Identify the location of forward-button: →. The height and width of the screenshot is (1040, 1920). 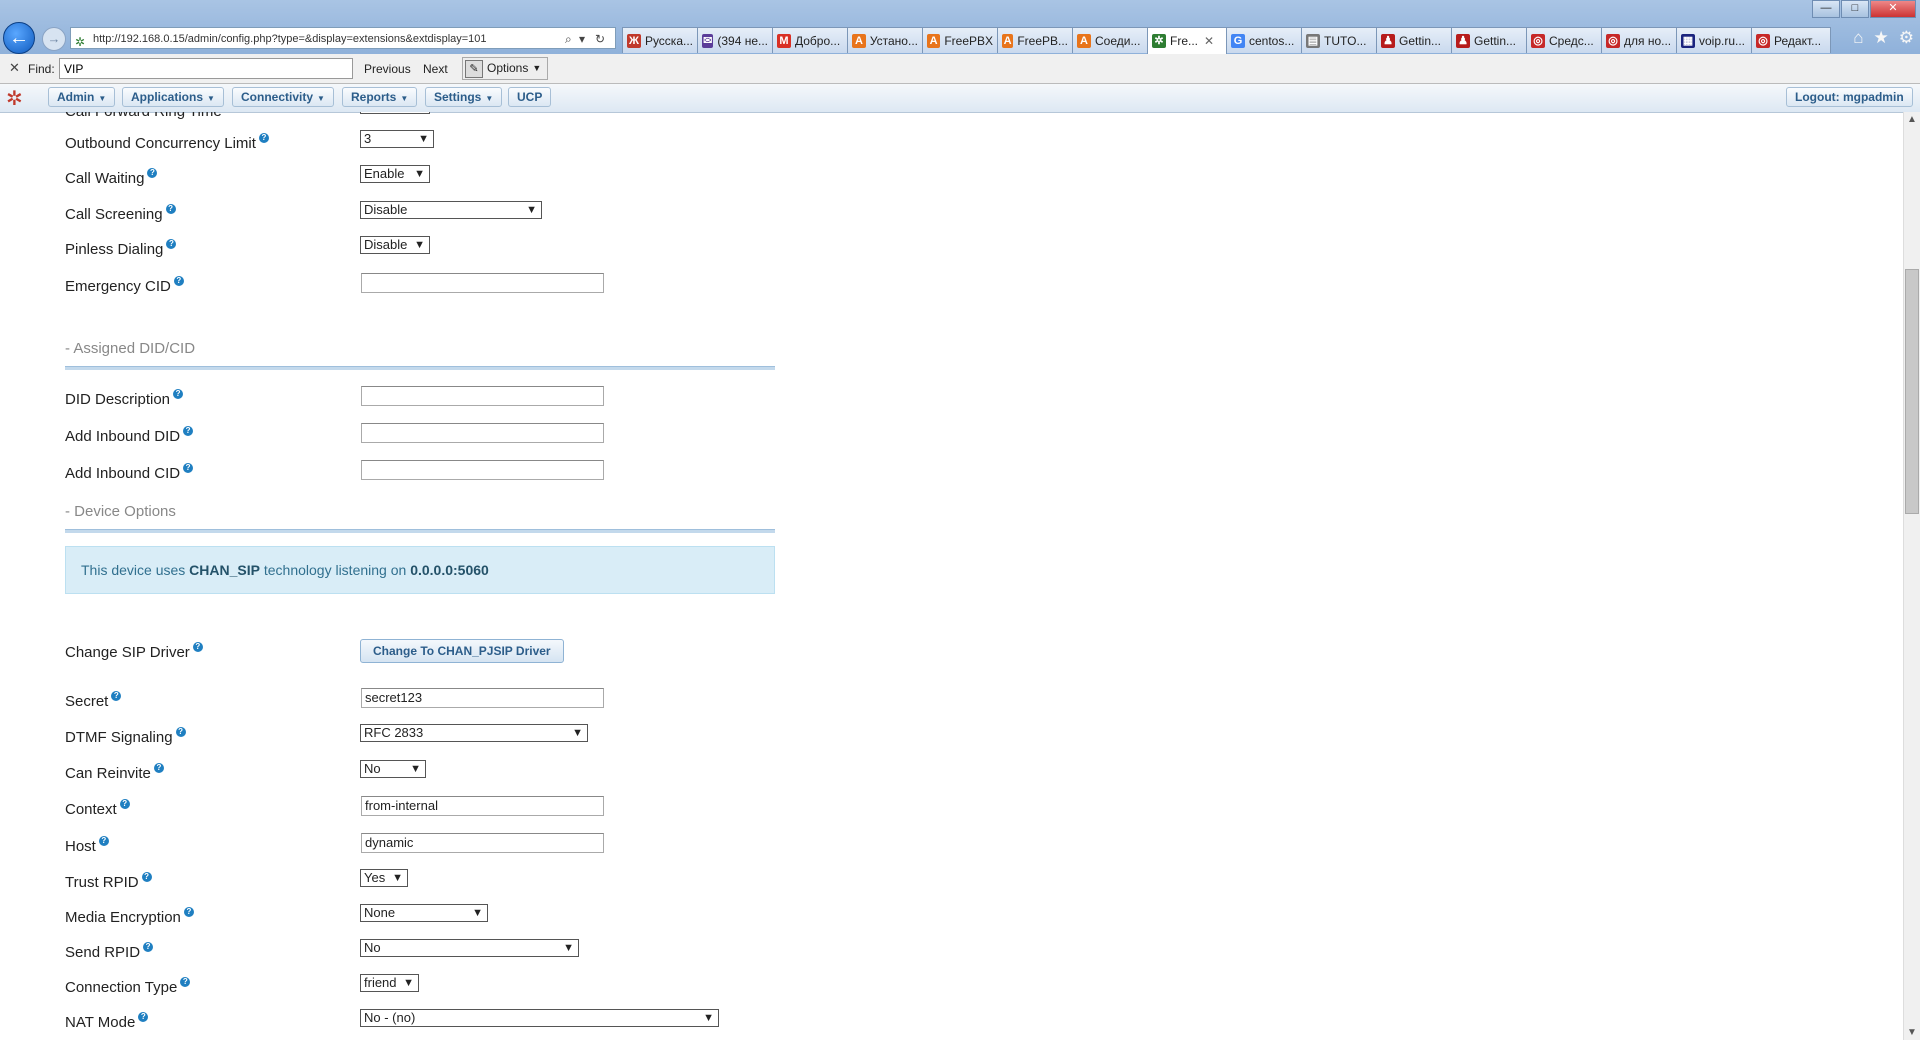
(54, 39).